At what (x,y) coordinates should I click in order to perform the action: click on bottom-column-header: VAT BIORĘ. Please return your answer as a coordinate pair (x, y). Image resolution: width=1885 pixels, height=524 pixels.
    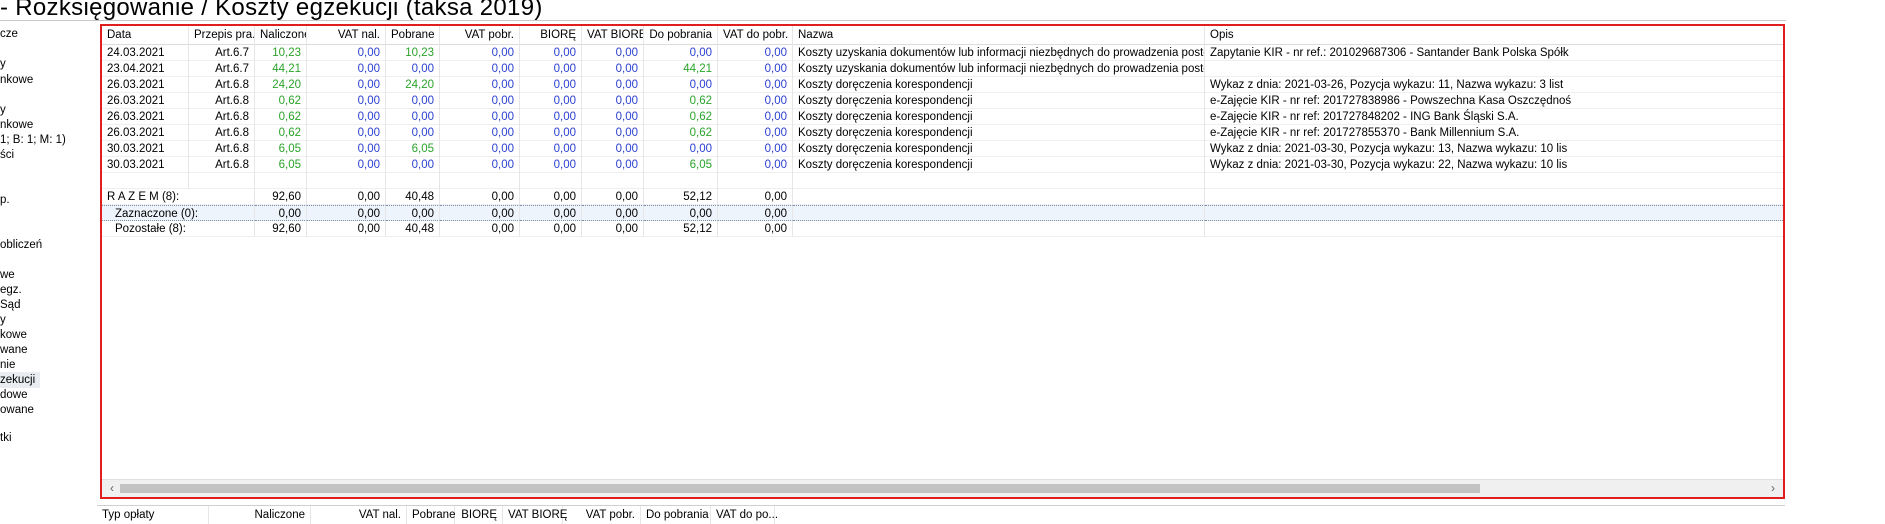
    Looking at the image, I should click on (535, 515).